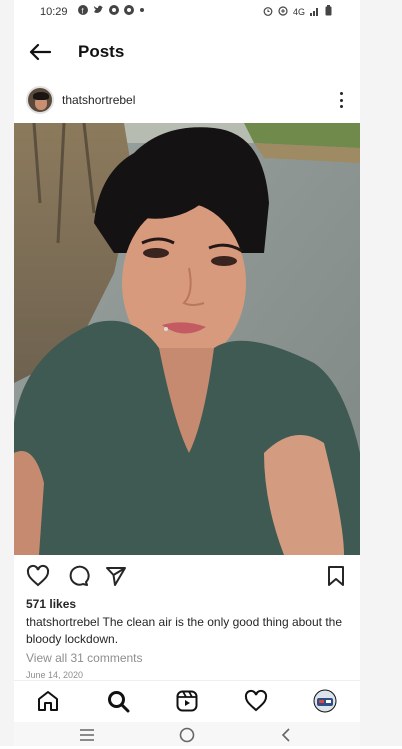 This screenshot has width=402, height=749. I want to click on home-system-button, so click(187, 735).